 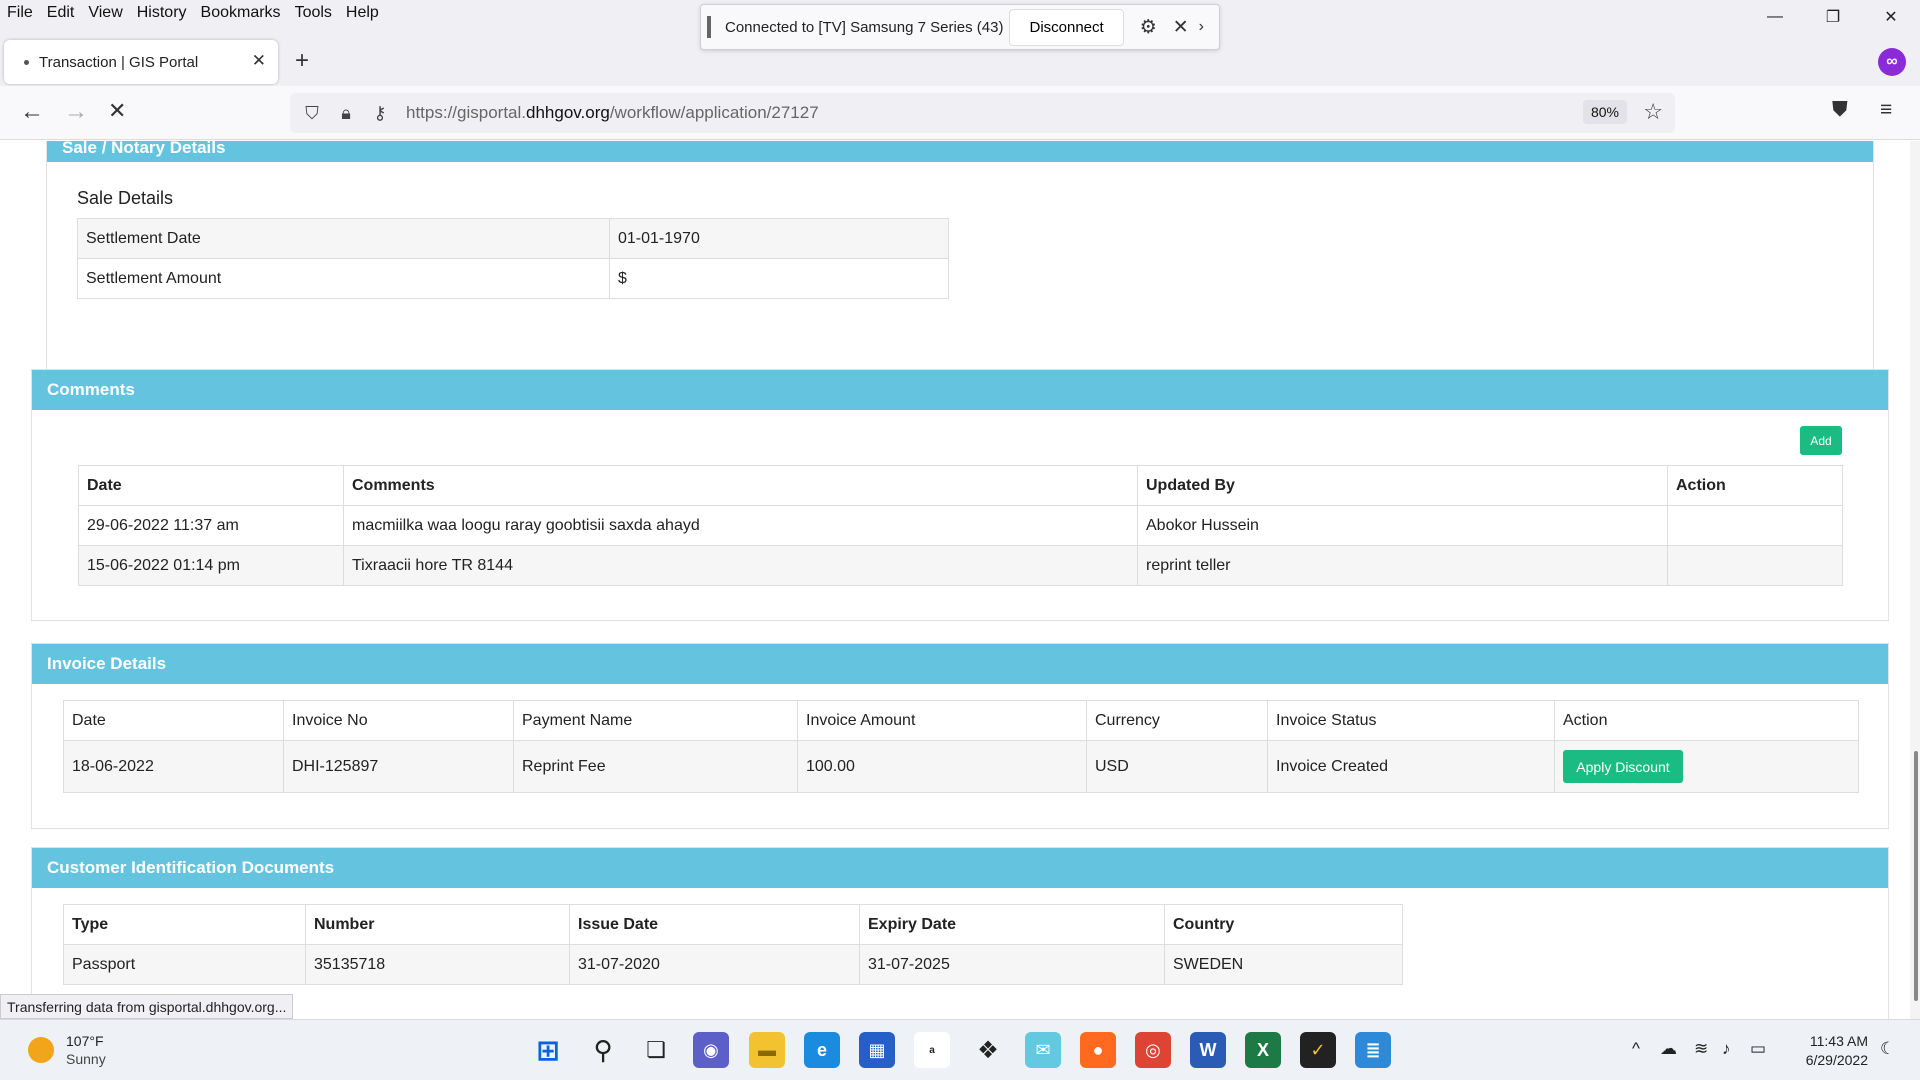 I want to click on doc-type: Passport, so click(x=184, y=964).